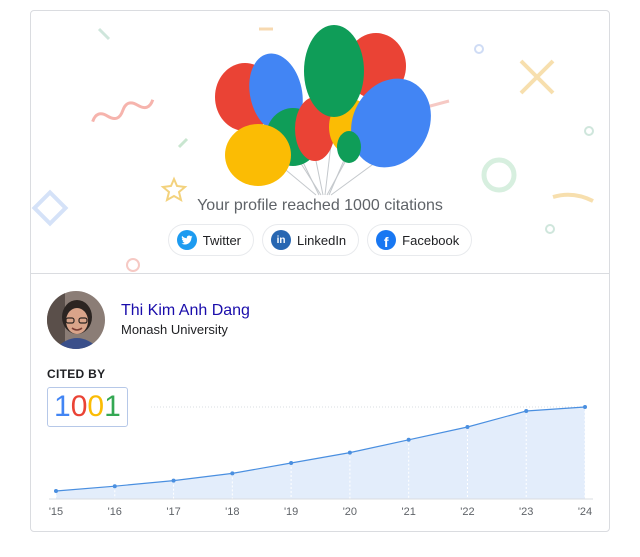 The image size is (640, 557). I want to click on chart-x-tick-label: '20, so click(350, 512).